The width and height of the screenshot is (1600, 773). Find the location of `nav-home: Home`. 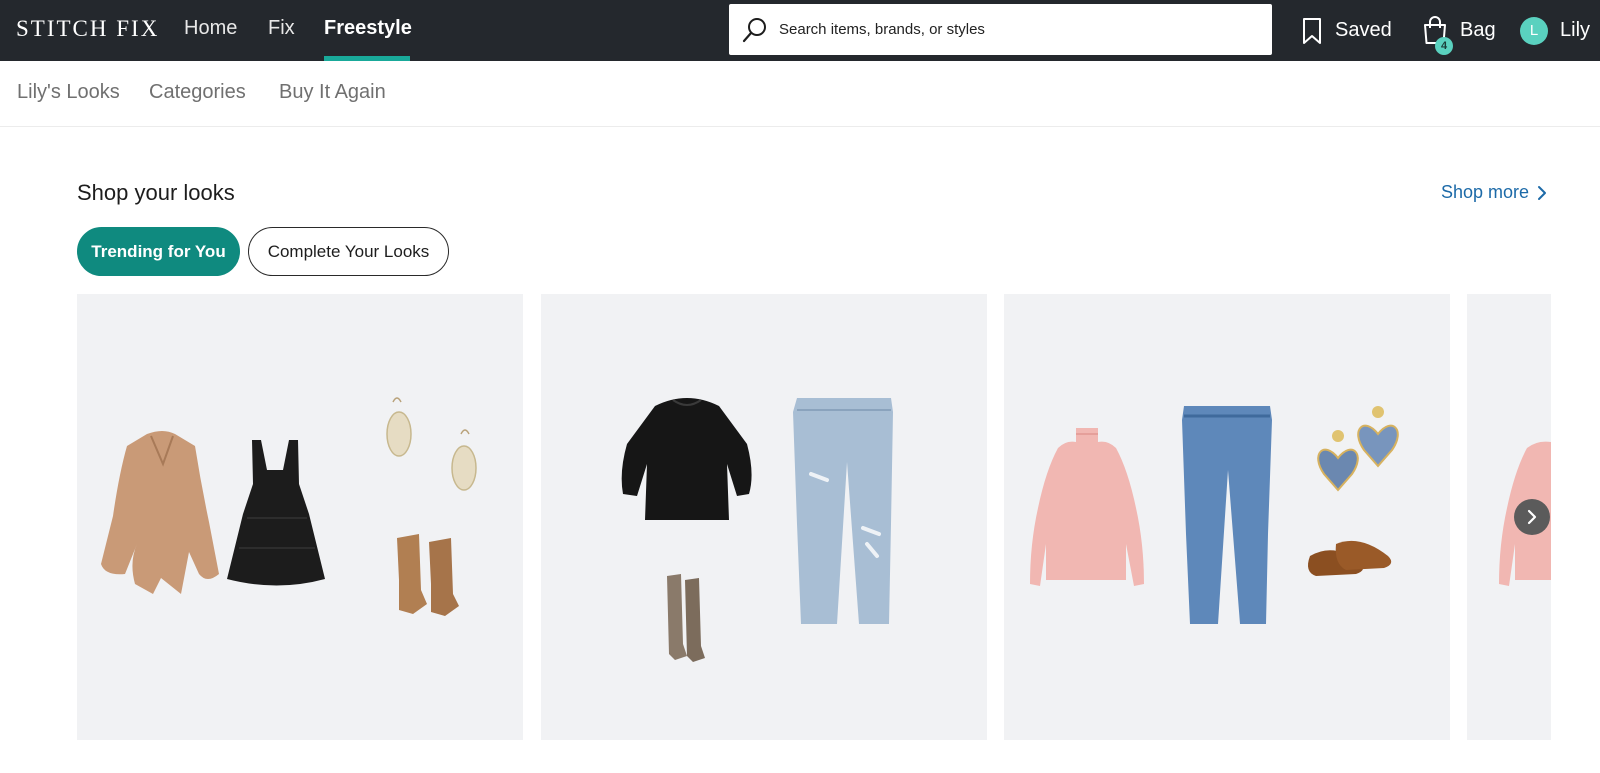

nav-home: Home is located at coordinates (210, 28).